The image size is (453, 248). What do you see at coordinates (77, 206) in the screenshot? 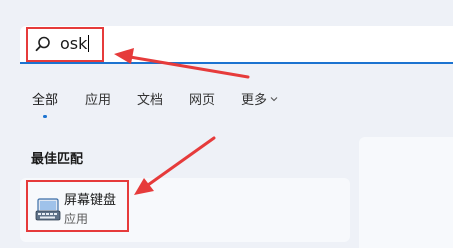
I see `annotation-highlight-result` at bounding box center [77, 206].